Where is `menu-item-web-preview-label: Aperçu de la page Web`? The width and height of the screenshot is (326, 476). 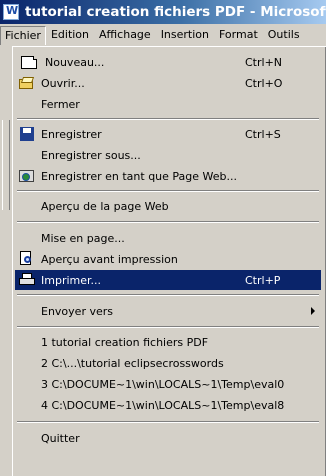 menu-item-web-preview-label: Aperçu de la page Web is located at coordinates (105, 206).